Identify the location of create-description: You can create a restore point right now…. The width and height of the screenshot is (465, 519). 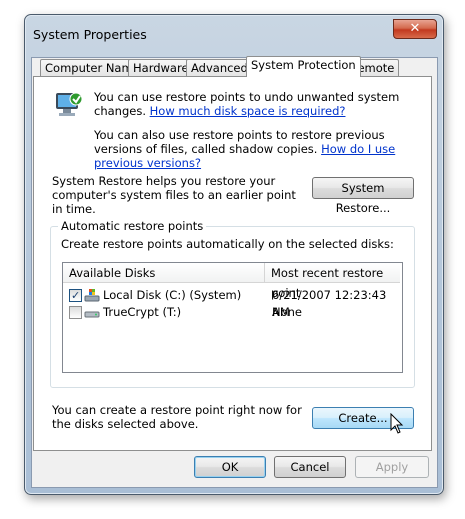
(177, 417).